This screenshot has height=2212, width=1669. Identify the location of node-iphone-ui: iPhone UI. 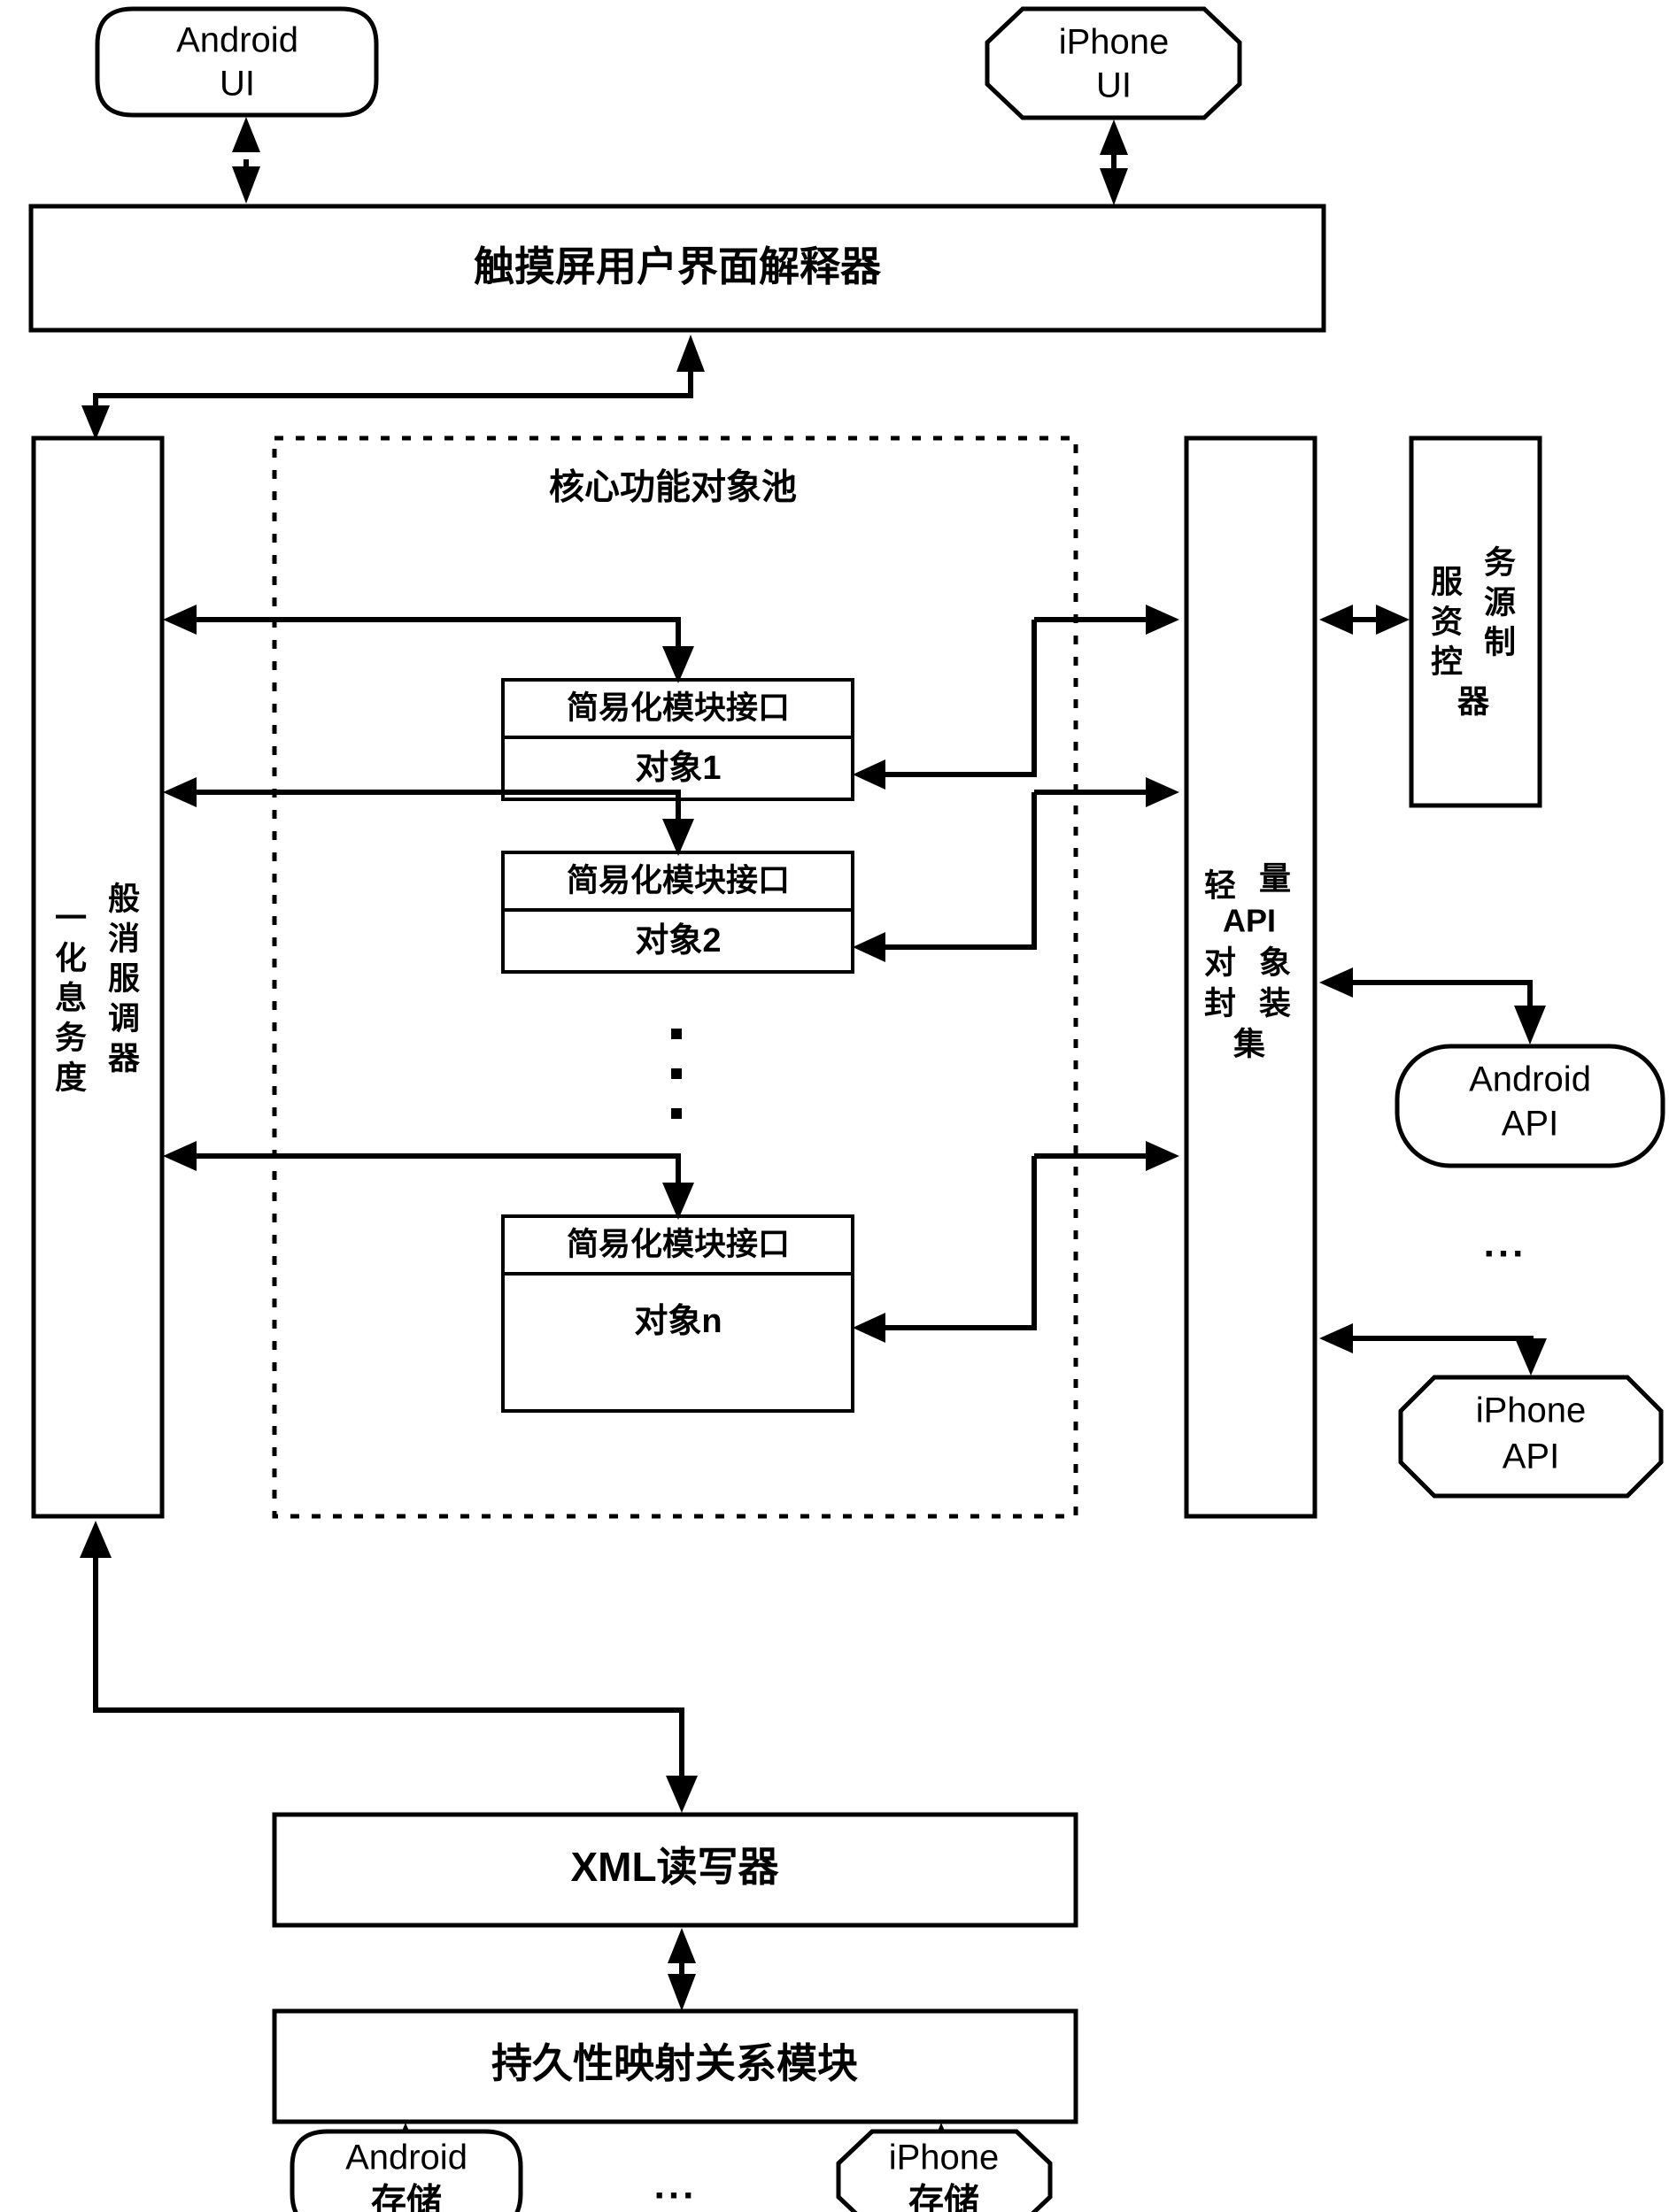
(1113, 63).